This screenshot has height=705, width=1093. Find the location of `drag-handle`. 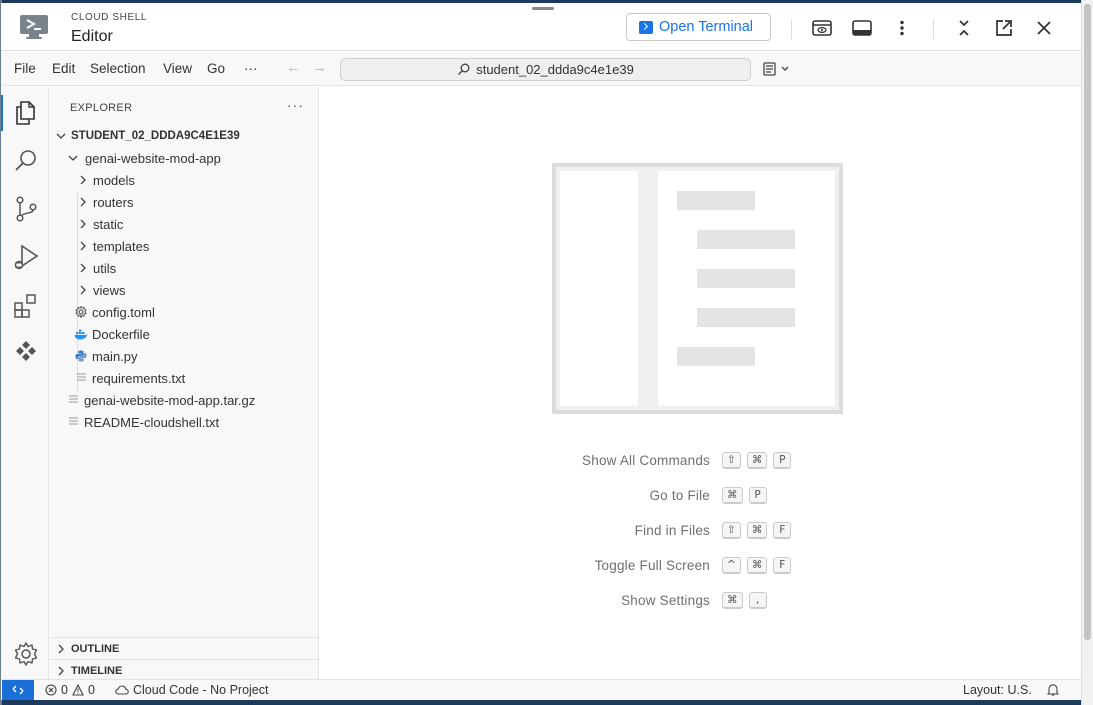

drag-handle is located at coordinates (543, 8).